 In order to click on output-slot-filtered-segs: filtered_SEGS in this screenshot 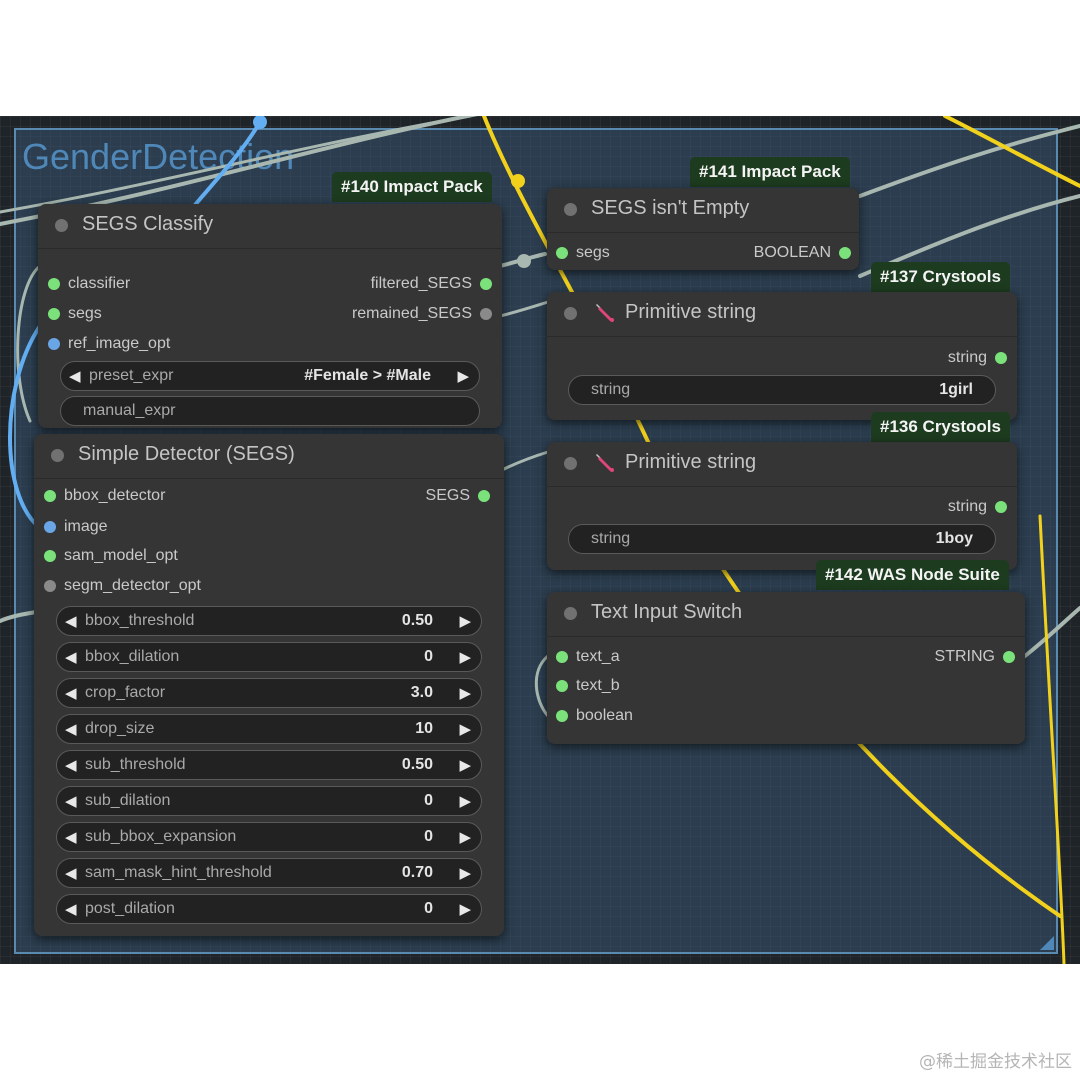, I will do `click(431, 284)`.